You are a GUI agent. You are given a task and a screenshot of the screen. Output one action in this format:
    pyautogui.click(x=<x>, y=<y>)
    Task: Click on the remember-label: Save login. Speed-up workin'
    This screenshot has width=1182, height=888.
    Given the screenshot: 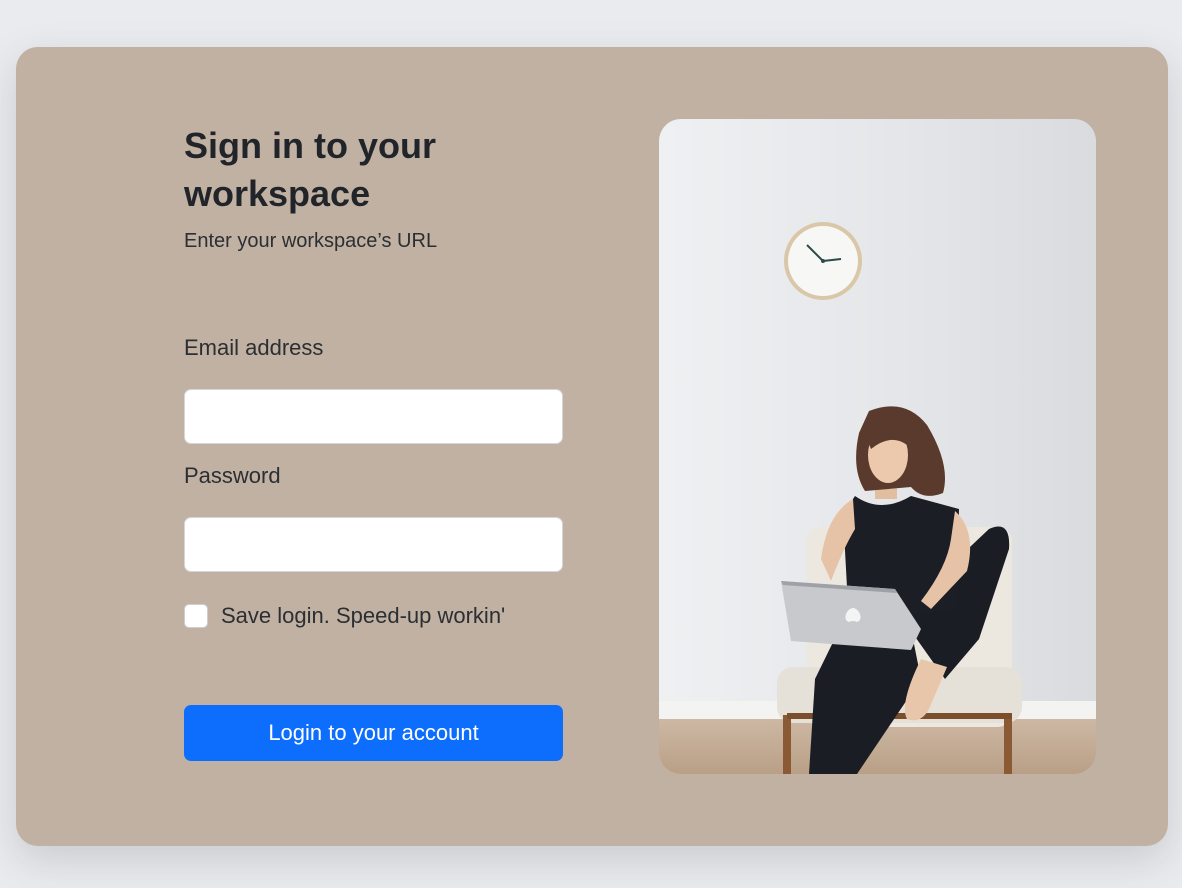 What is the action you would take?
    pyautogui.click(x=363, y=616)
    